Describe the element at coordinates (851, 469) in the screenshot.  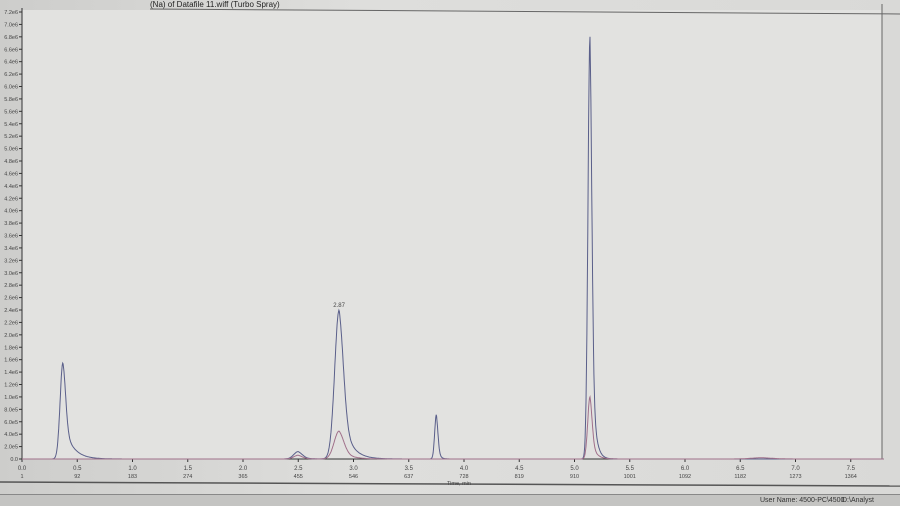
I see `x-tick-label: 7.5` at that location.